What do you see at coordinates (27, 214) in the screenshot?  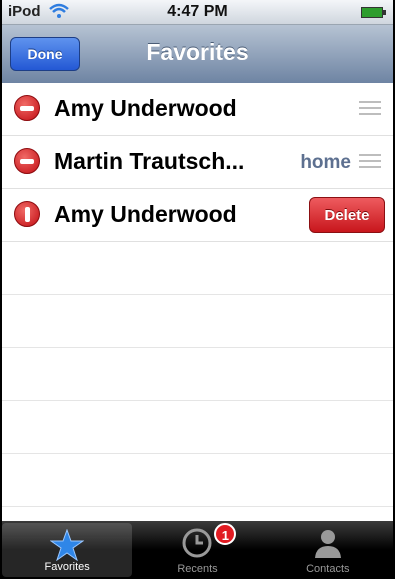 I see `delete-confirm-icon` at bounding box center [27, 214].